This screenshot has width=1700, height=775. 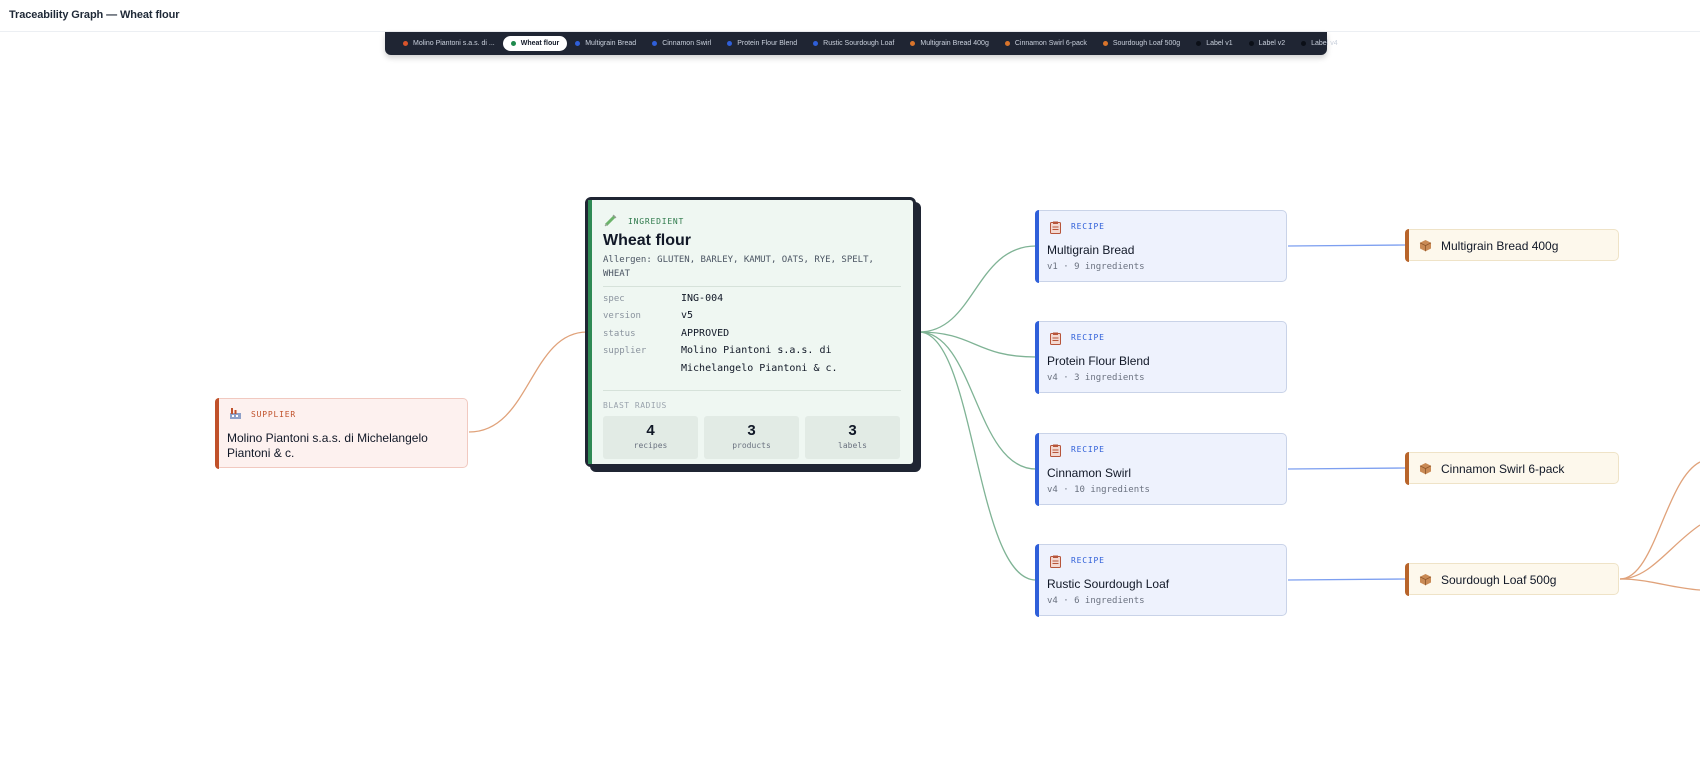 What do you see at coordinates (1272, 43) in the screenshot?
I see `tab-label: Label v2` at bounding box center [1272, 43].